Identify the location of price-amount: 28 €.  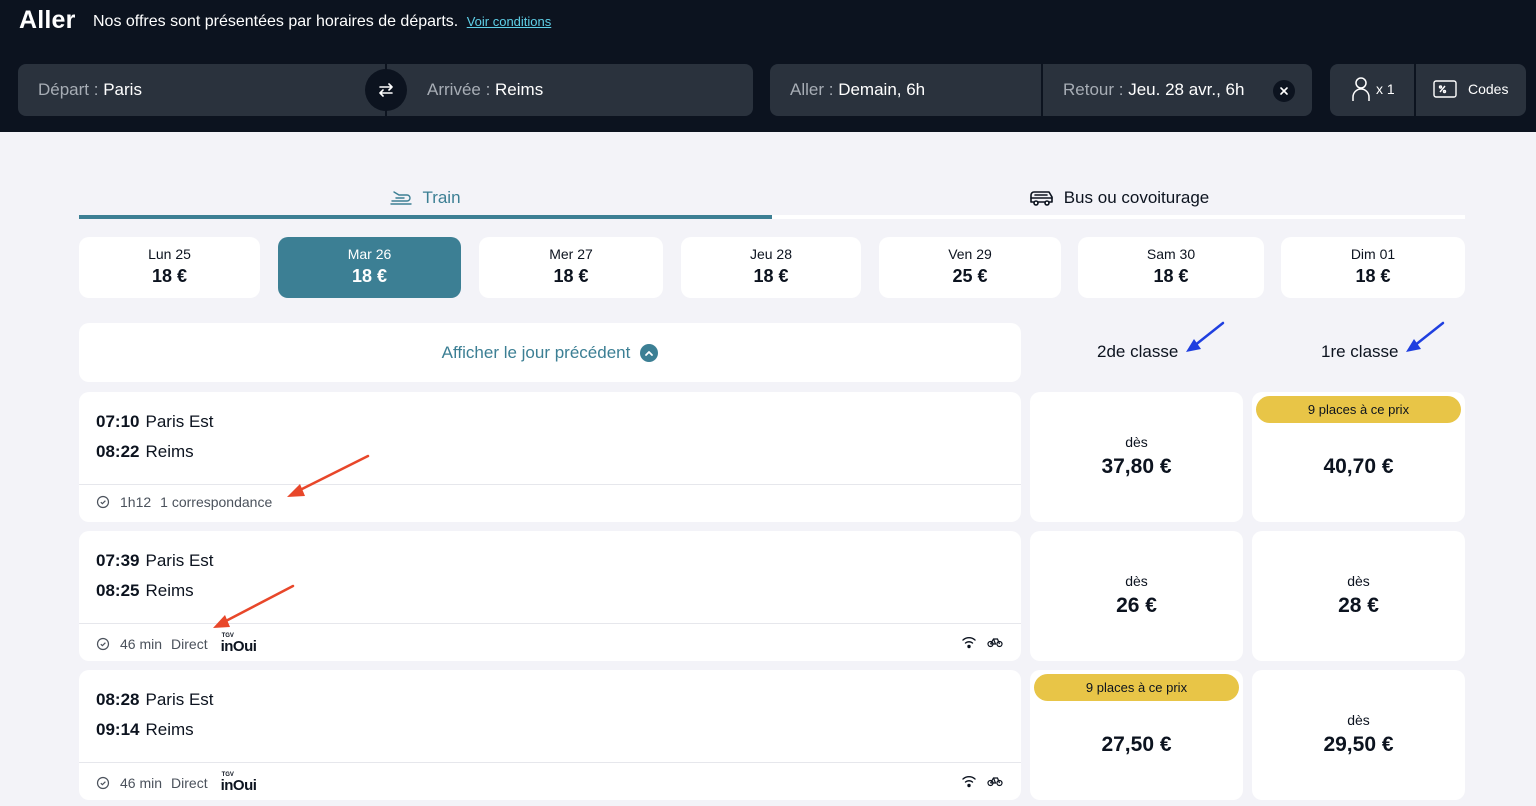
(1358, 605).